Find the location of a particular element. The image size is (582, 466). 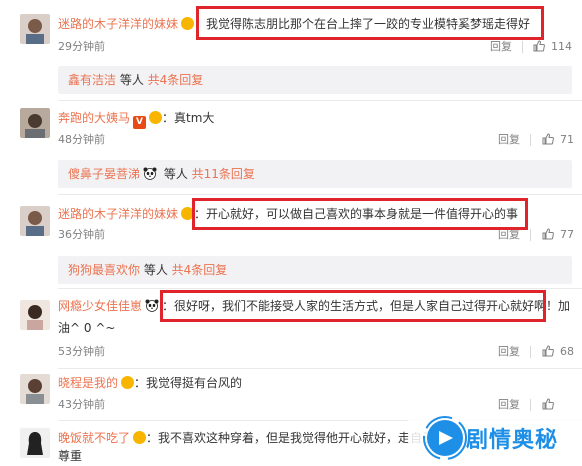

like-button is located at coordinates (551, 405).